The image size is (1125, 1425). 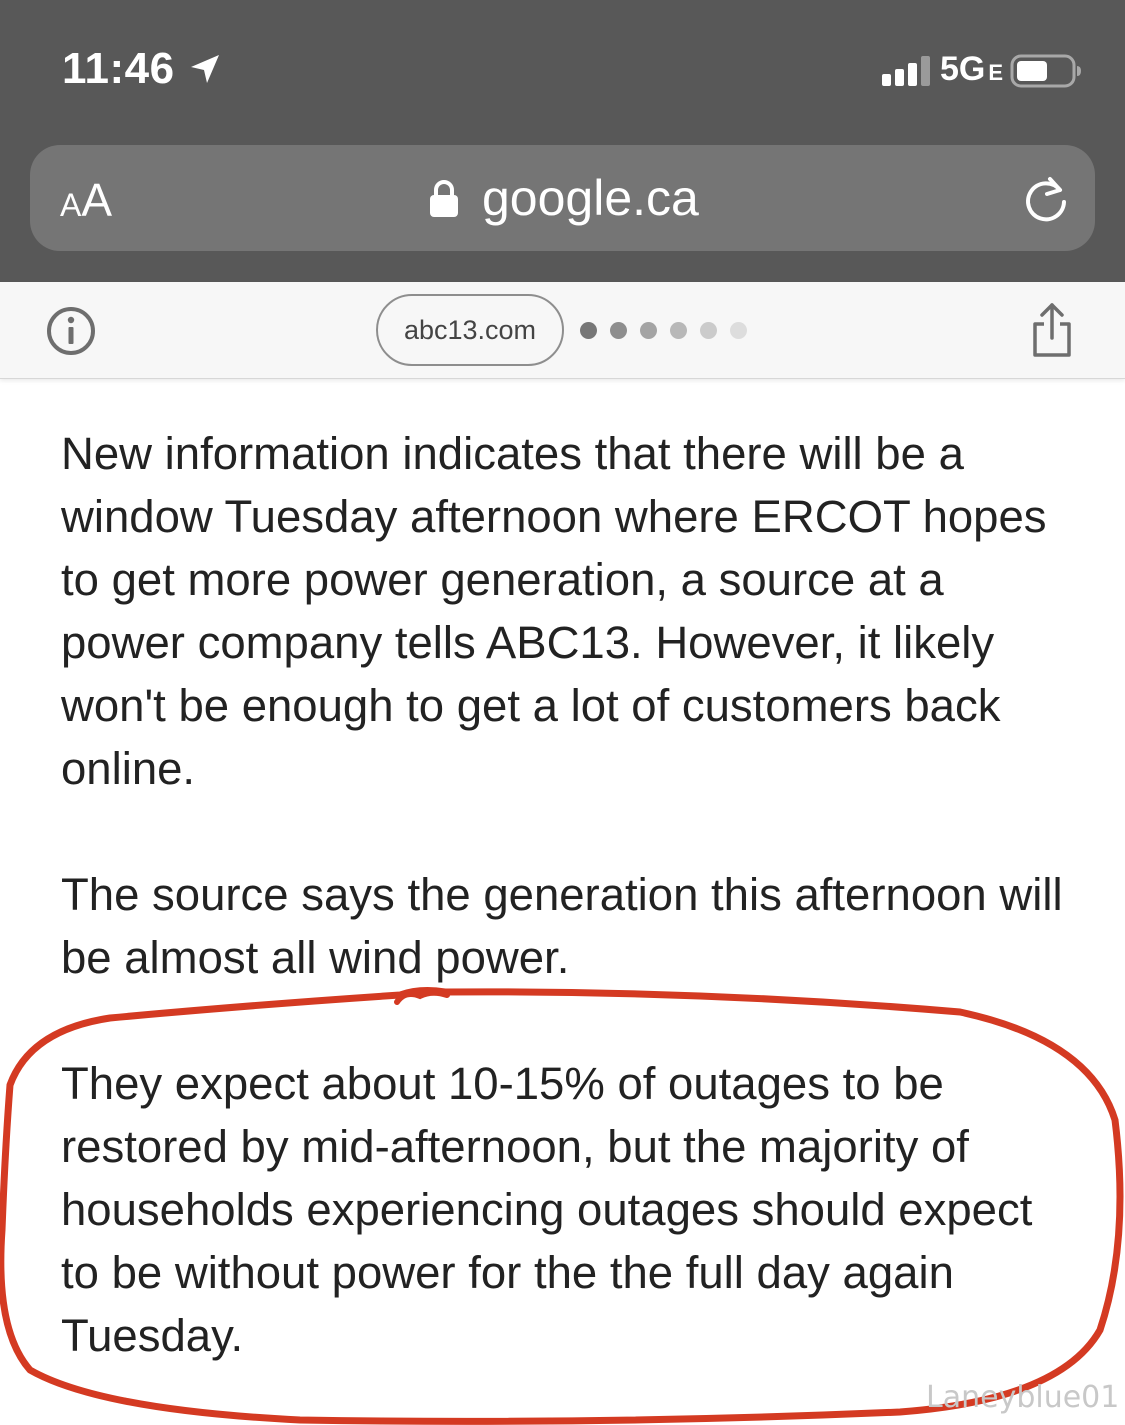 What do you see at coordinates (444, 198) in the screenshot?
I see `lock-icon` at bounding box center [444, 198].